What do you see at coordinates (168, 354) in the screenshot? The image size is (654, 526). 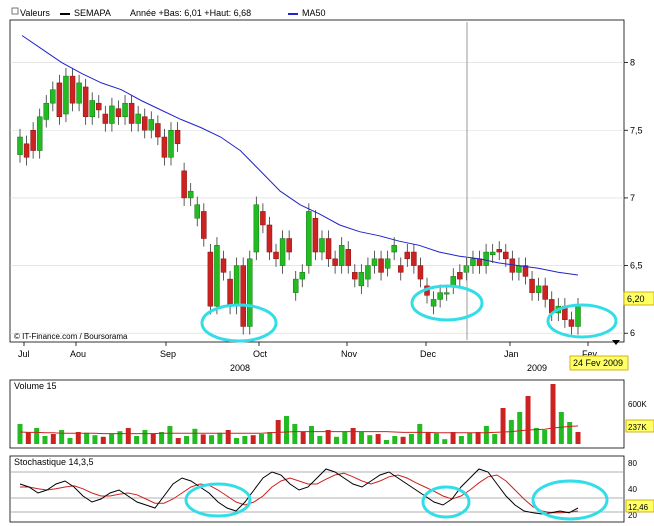 I see `month-label: Sep` at bounding box center [168, 354].